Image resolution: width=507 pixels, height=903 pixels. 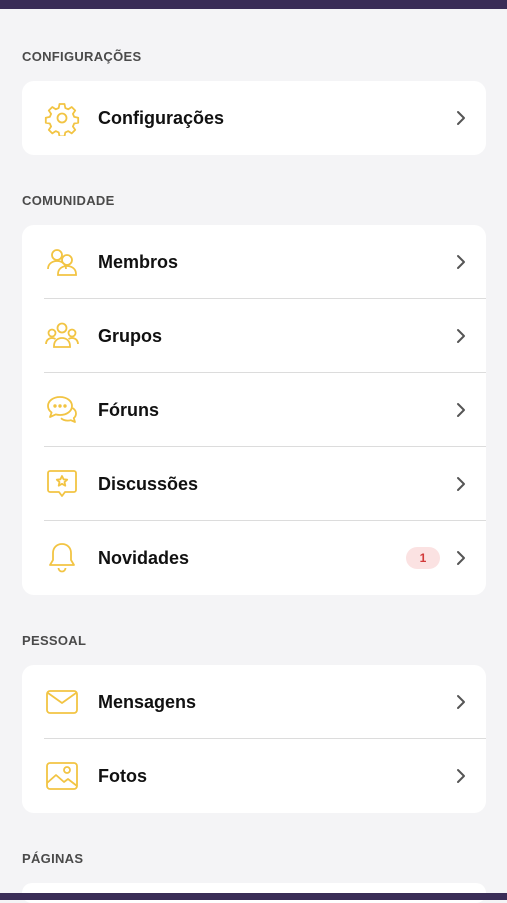 What do you see at coordinates (254, 262) in the screenshot?
I see `menu-item-membros: Membros` at bounding box center [254, 262].